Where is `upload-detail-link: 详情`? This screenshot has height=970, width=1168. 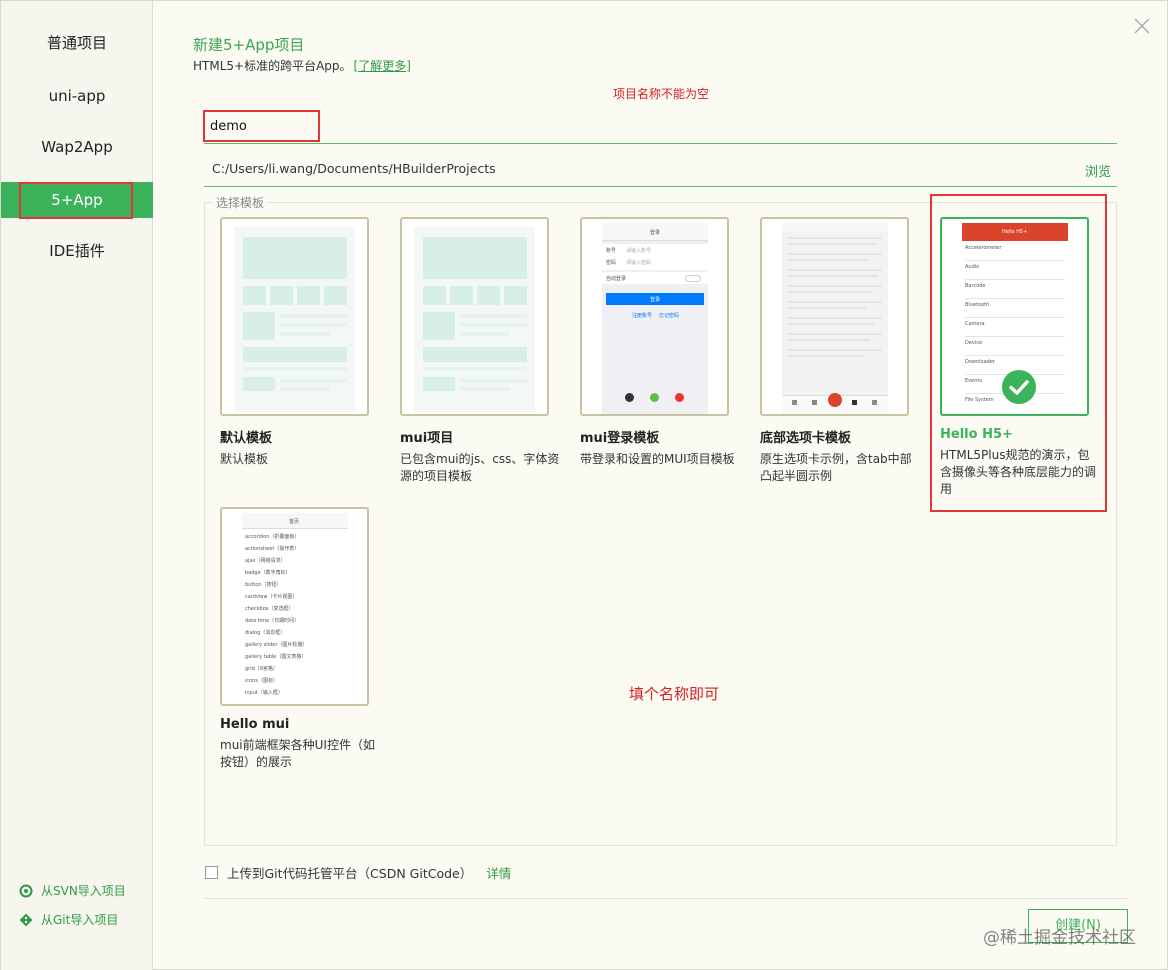
upload-detail-link: 详情 is located at coordinates (498, 872).